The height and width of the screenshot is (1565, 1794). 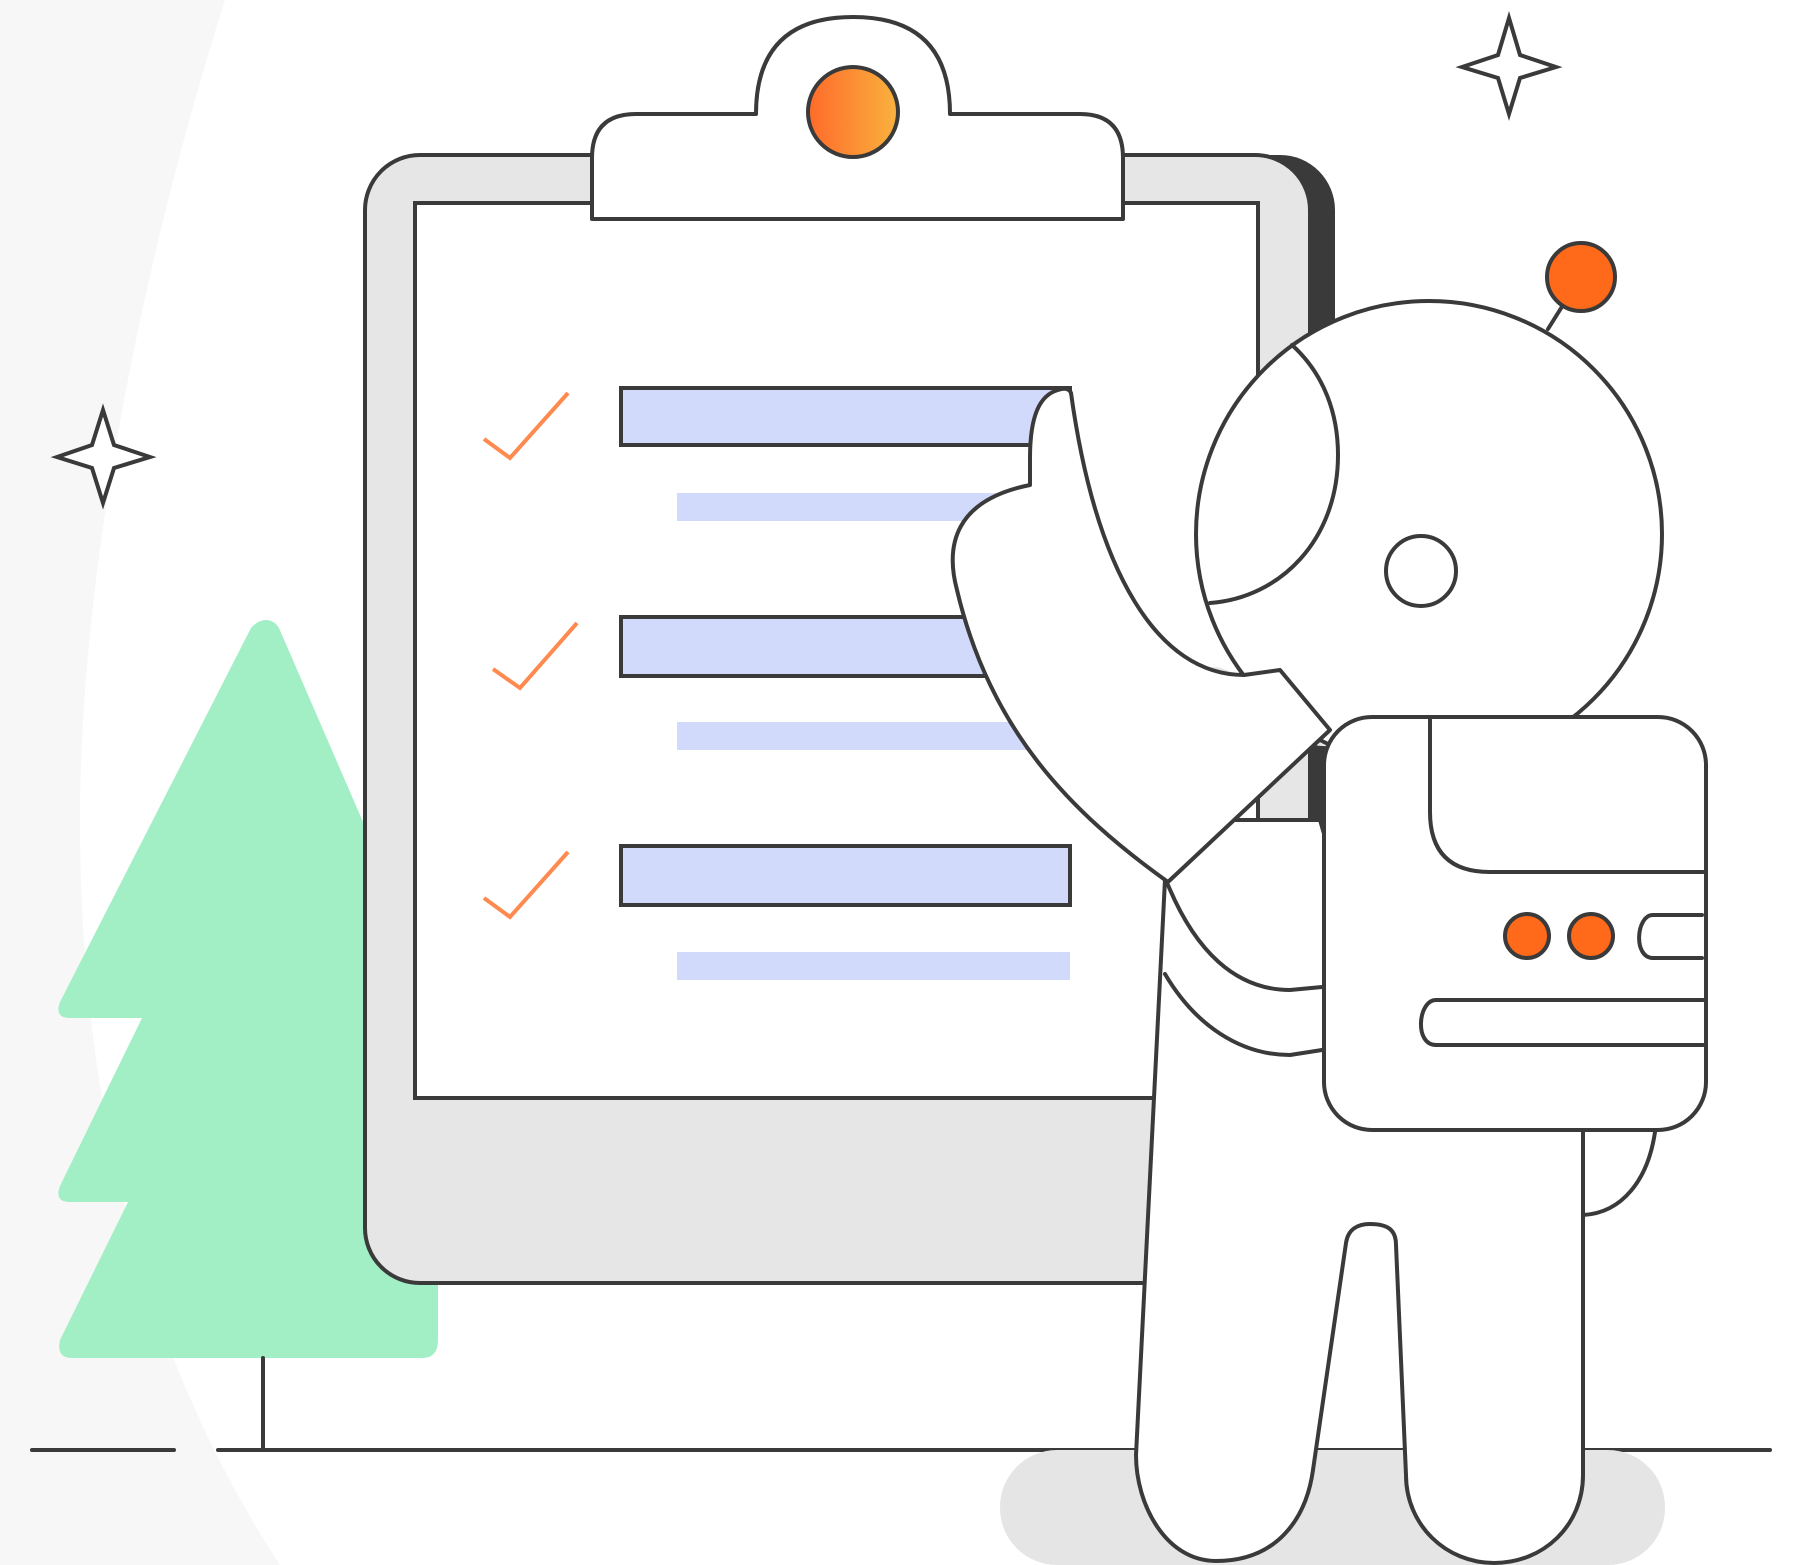 What do you see at coordinates (1509, 65) in the screenshot?
I see `sparkle-icon` at bounding box center [1509, 65].